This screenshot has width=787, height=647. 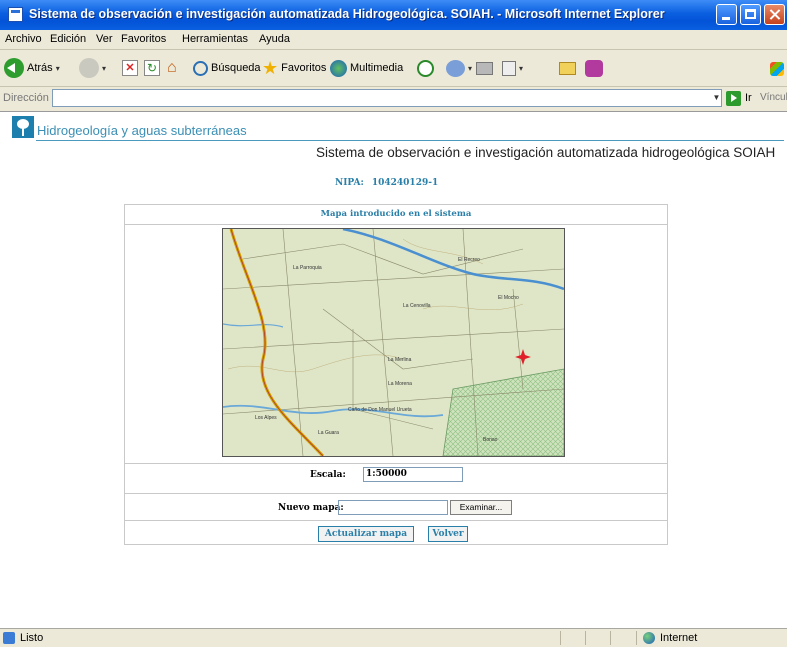 What do you see at coordinates (405, 183) in the screenshot?
I see `nipa-value: 104240129-1` at bounding box center [405, 183].